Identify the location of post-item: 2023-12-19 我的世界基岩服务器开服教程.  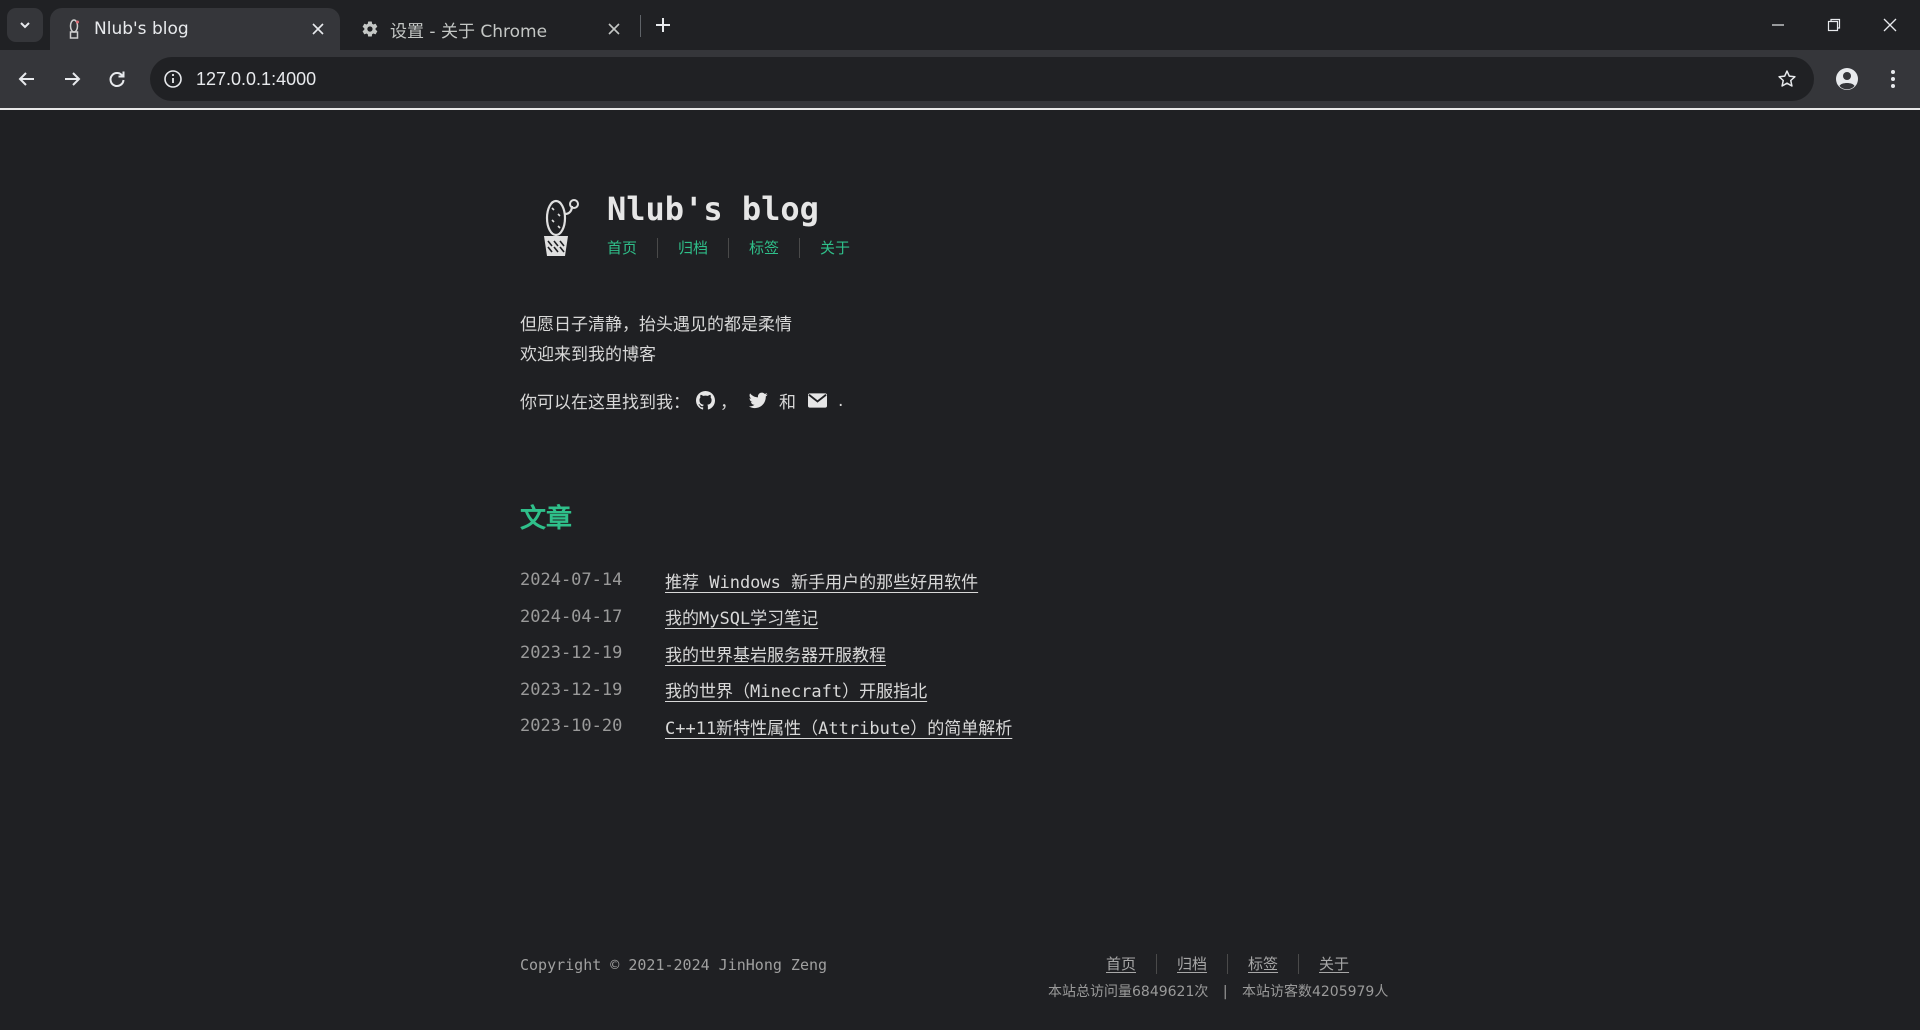
(766, 653).